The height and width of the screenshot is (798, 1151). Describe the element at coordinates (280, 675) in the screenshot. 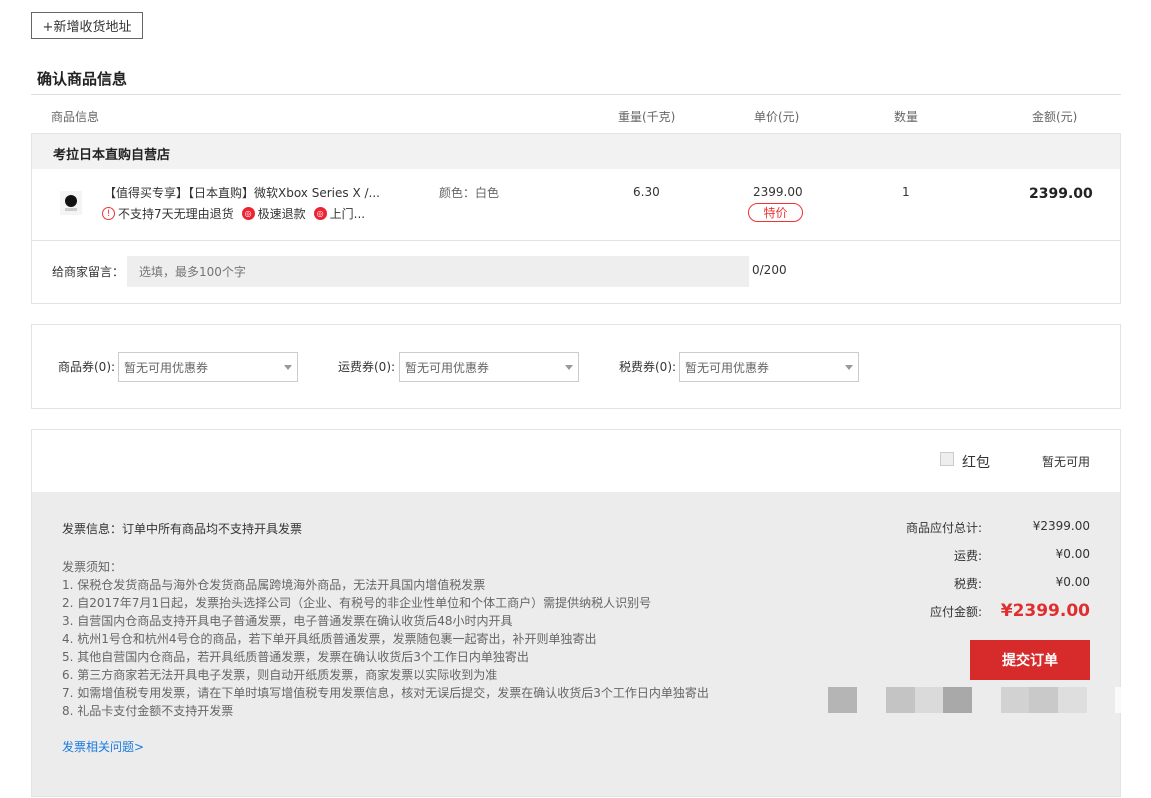

I see `invoice-note: 6. 第三方商家若无法开具电子发票，则自动开纸质发票，商家发票以实际收到为准` at that location.